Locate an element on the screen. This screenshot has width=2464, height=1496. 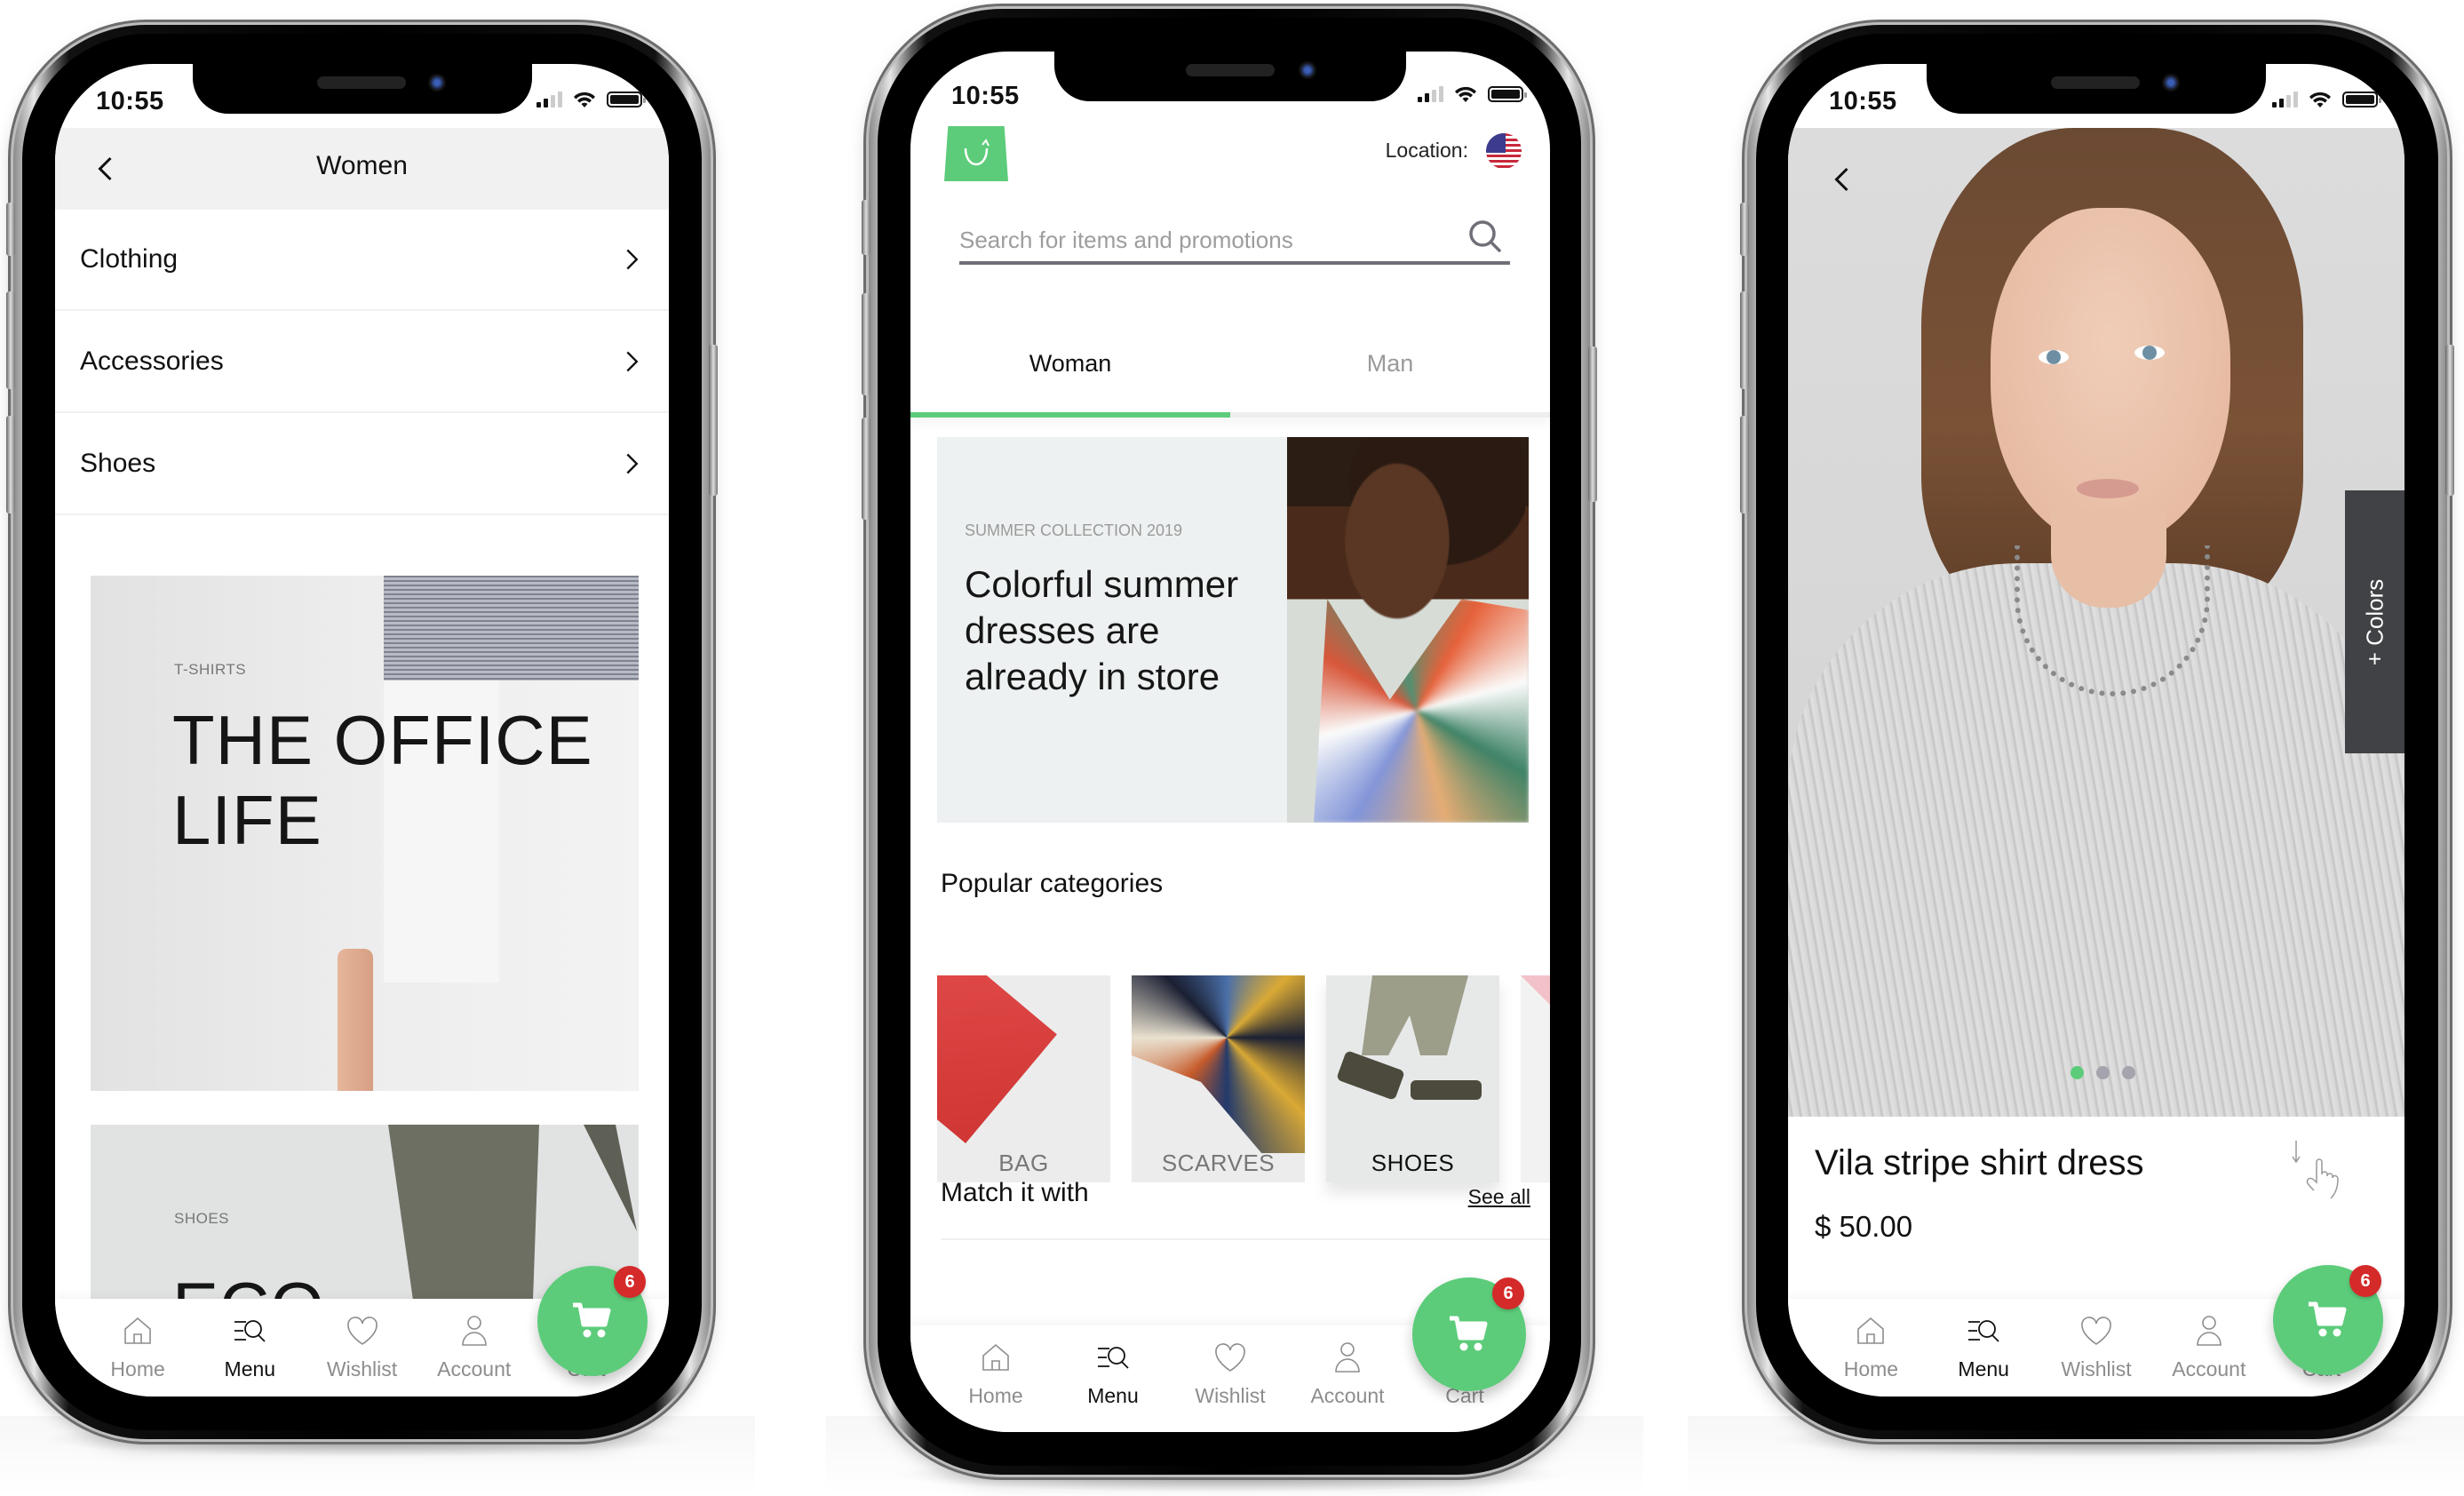
colors-tab-label: + Colors is located at coordinates (2374, 621).